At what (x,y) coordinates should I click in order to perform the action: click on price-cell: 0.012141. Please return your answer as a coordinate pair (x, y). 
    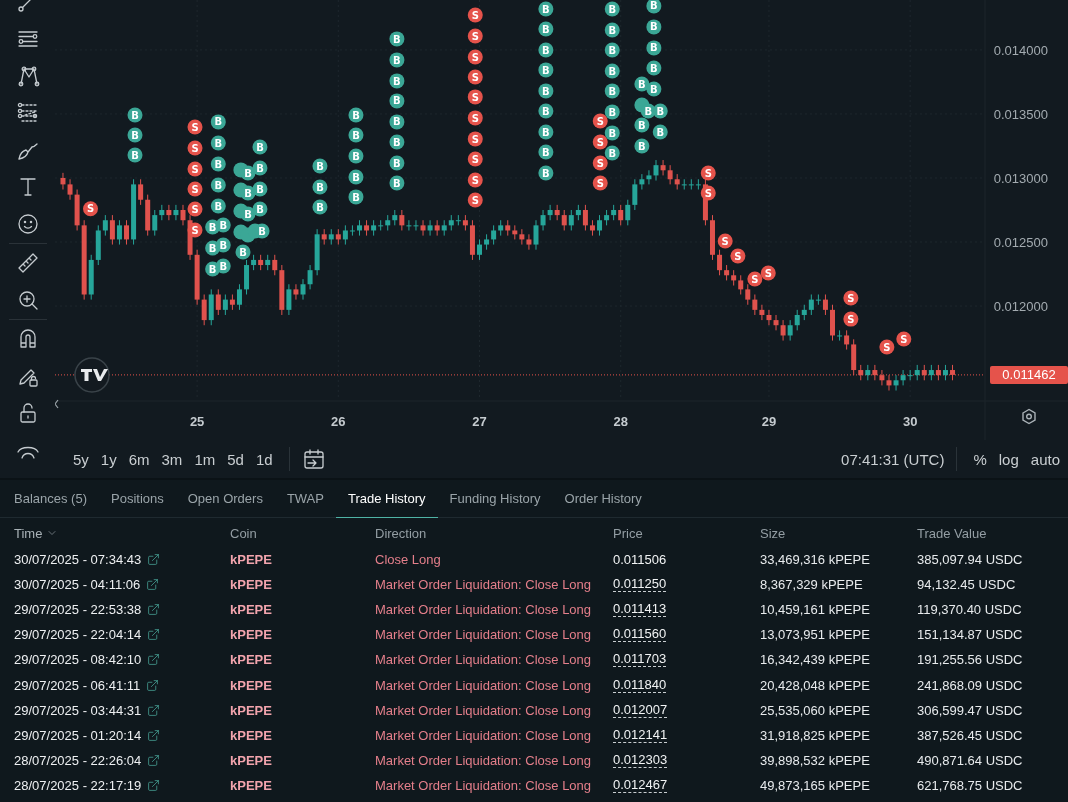
    Looking at the image, I should click on (640, 735).